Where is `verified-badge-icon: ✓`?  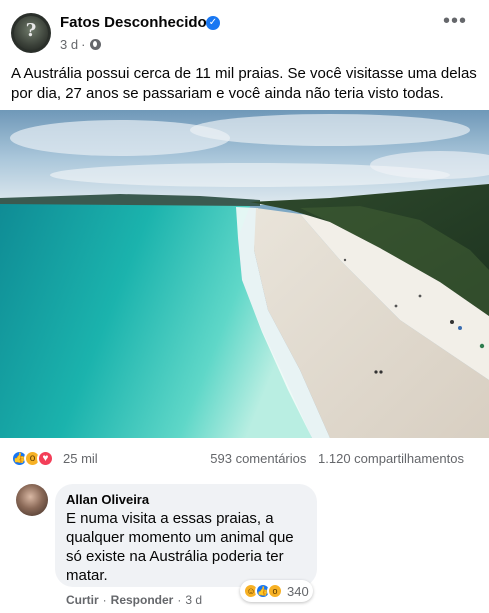 verified-badge-icon: ✓ is located at coordinates (213, 23).